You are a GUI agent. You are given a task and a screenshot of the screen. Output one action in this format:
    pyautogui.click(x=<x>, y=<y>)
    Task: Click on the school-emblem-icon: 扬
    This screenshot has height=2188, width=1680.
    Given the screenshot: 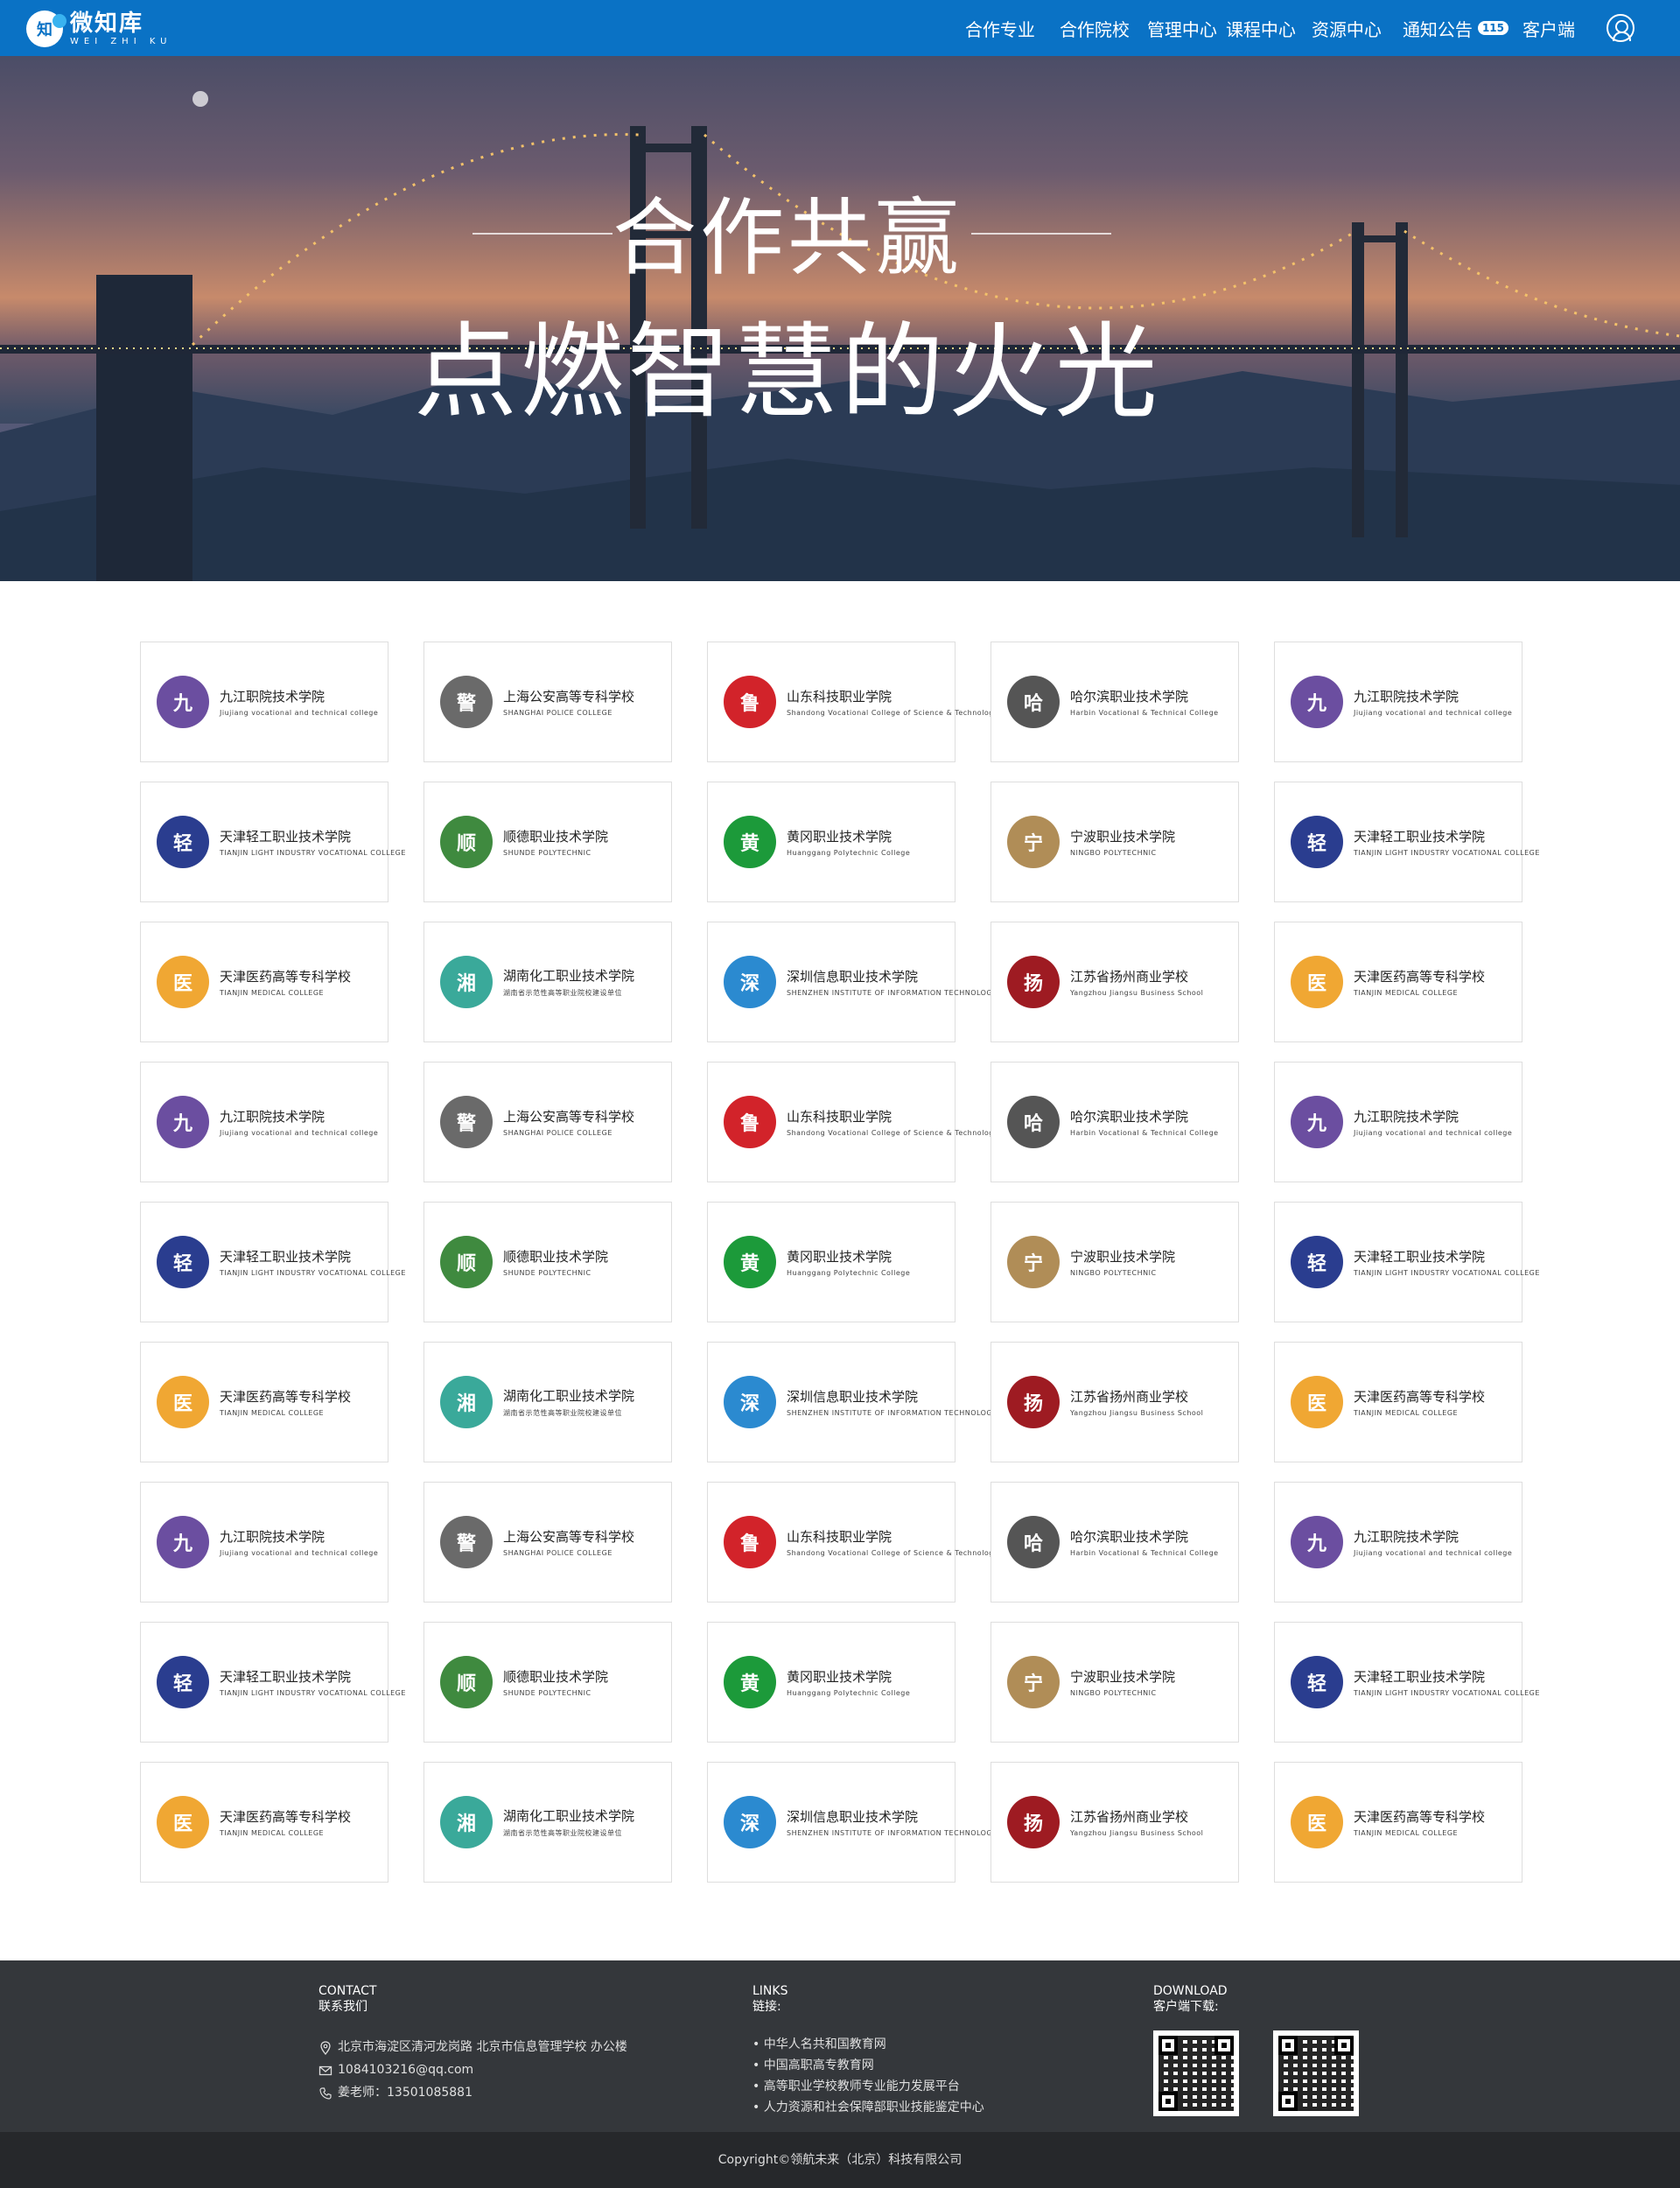 What is the action you would take?
    pyautogui.click(x=1033, y=982)
    